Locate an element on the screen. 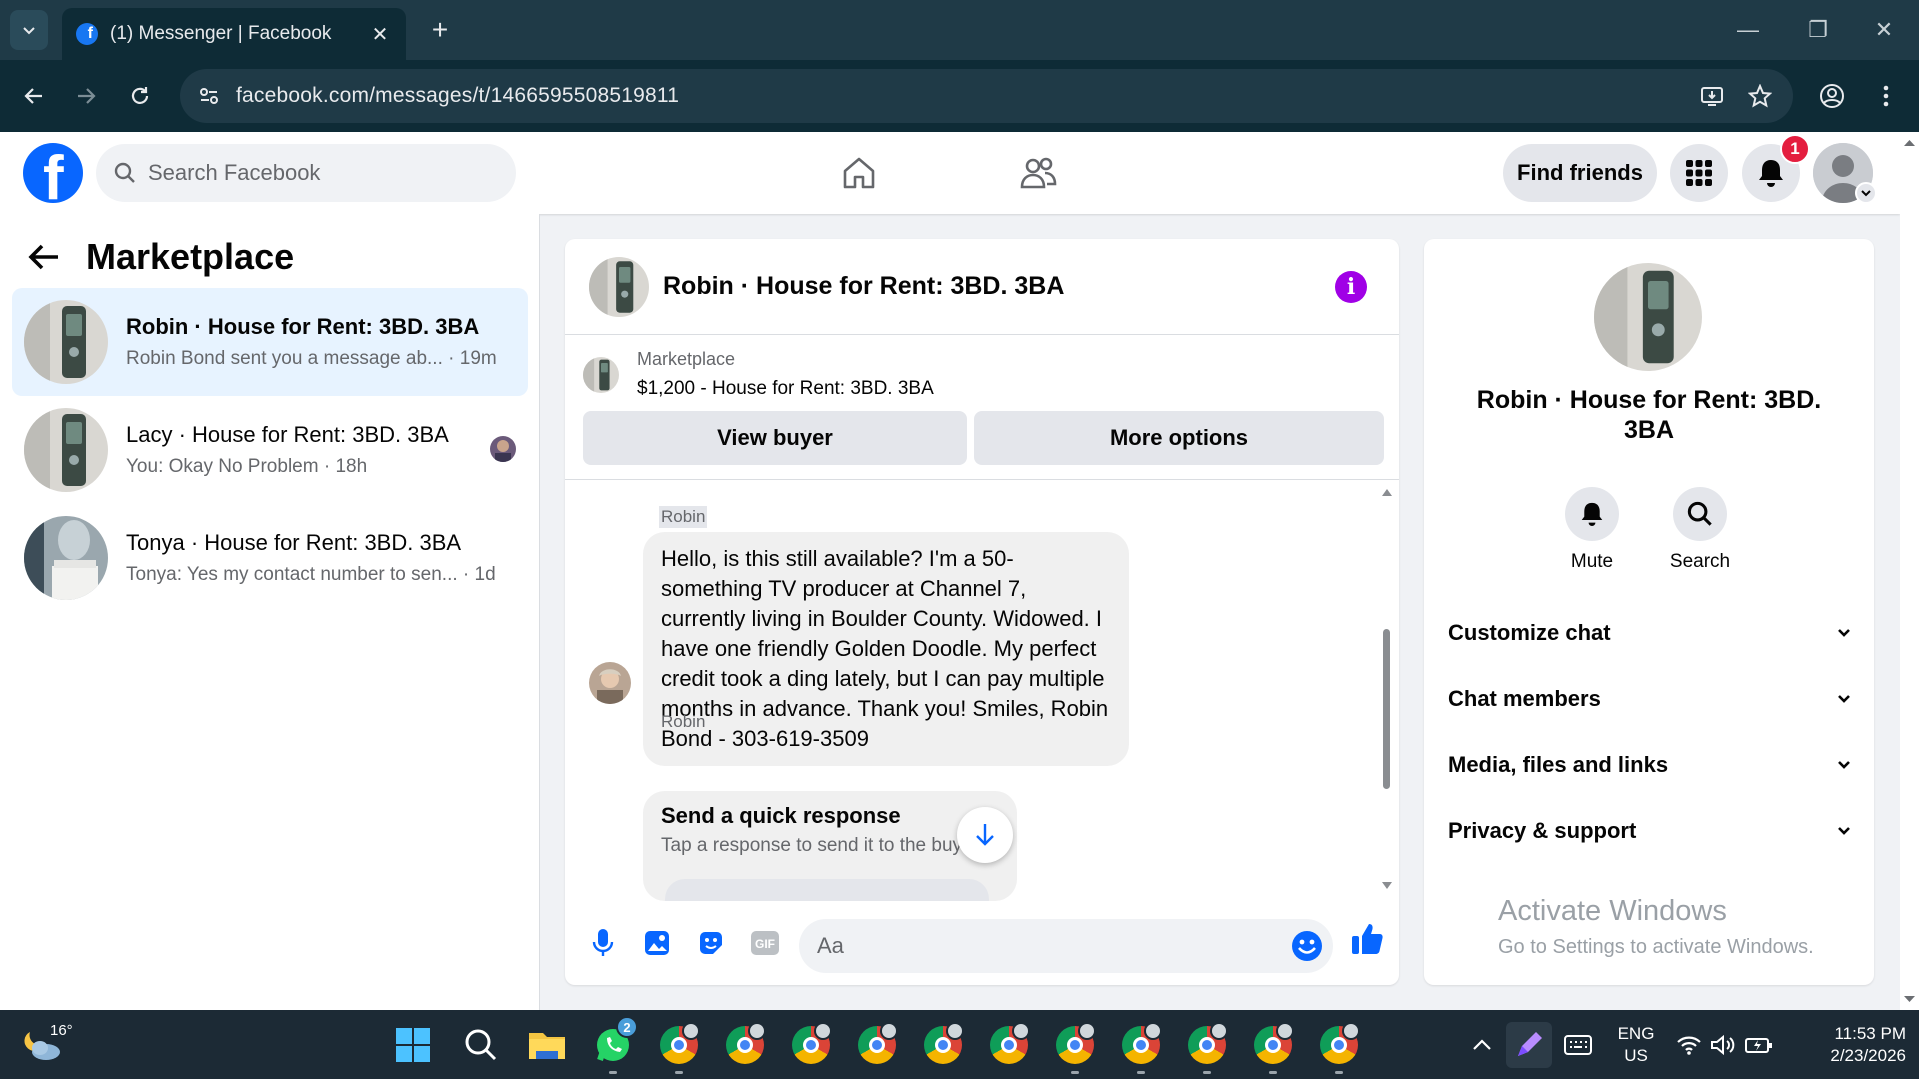  quick-settings-button is located at coordinates (1725, 1045).